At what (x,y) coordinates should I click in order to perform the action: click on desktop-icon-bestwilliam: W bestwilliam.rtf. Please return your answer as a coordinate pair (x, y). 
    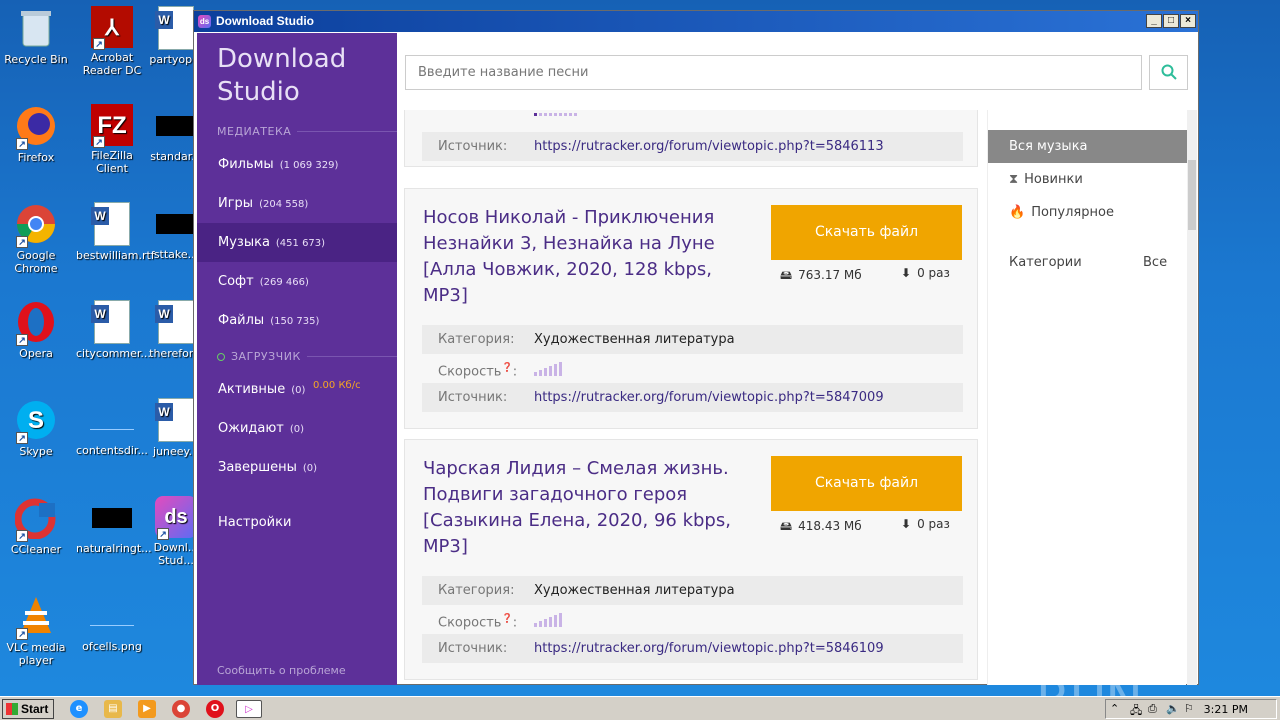
    Looking at the image, I should click on (115, 232).